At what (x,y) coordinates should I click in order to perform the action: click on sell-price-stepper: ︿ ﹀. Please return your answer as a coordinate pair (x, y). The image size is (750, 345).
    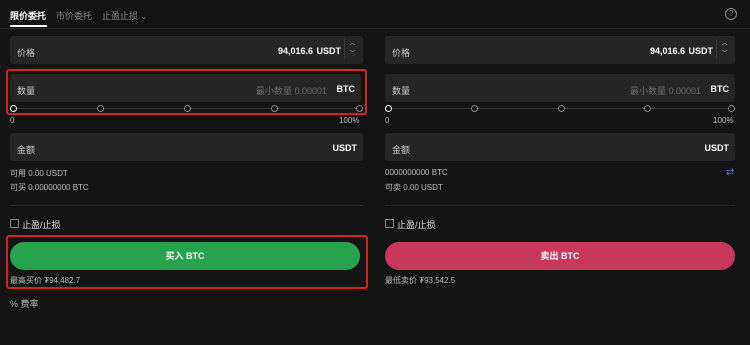
    Looking at the image, I should click on (724, 50).